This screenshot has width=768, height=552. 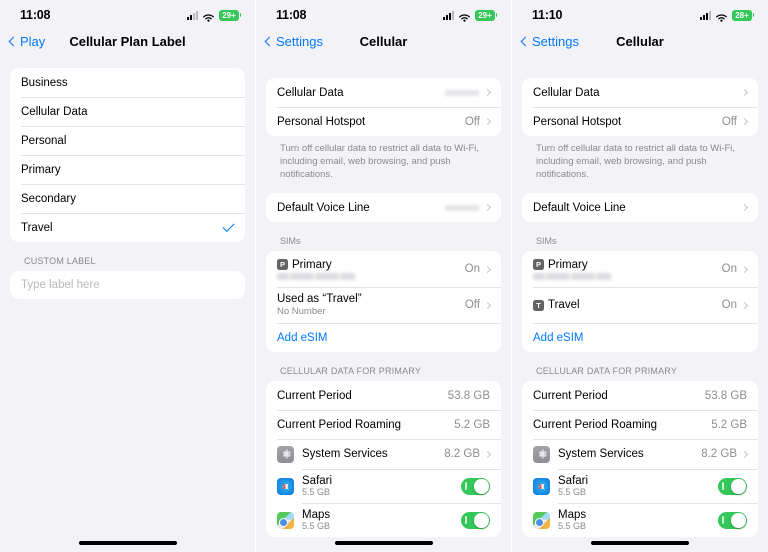 What do you see at coordinates (127, 140) in the screenshot?
I see `plan-label-option: Personal` at bounding box center [127, 140].